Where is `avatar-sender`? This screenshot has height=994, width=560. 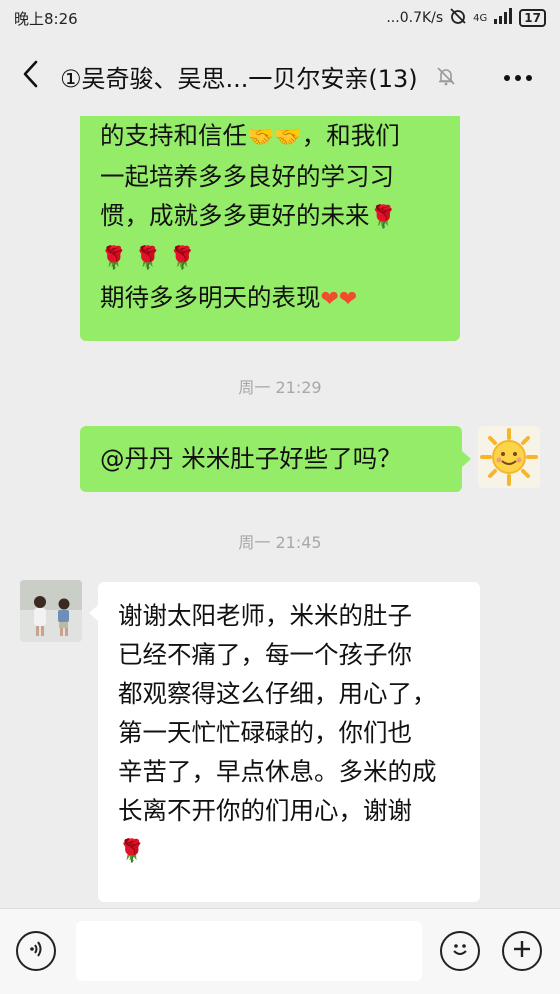 avatar-sender is located at coordinates (51, 611).